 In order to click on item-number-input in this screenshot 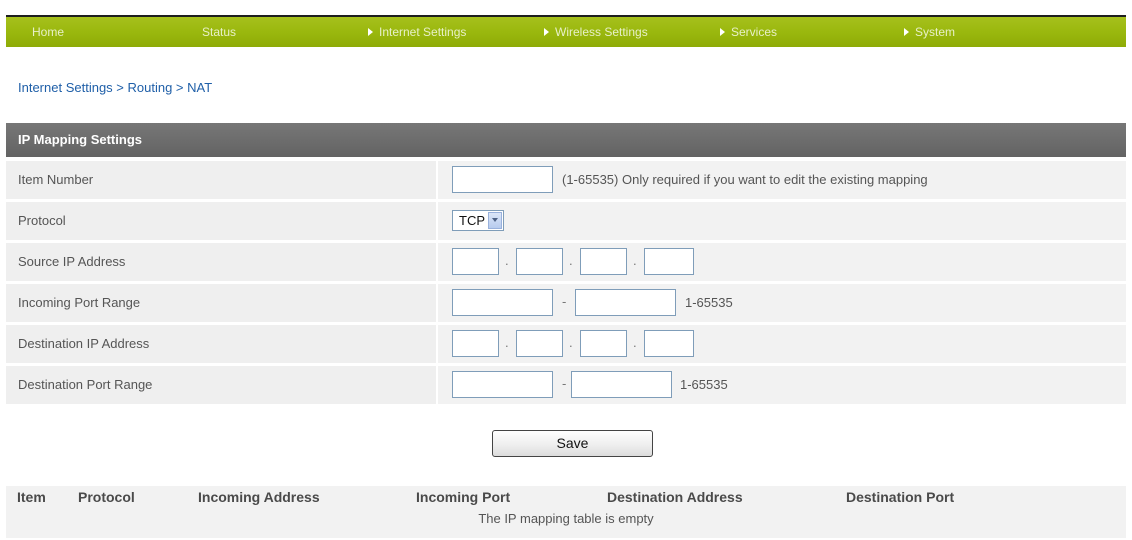, I will do `click(502, 179)`.